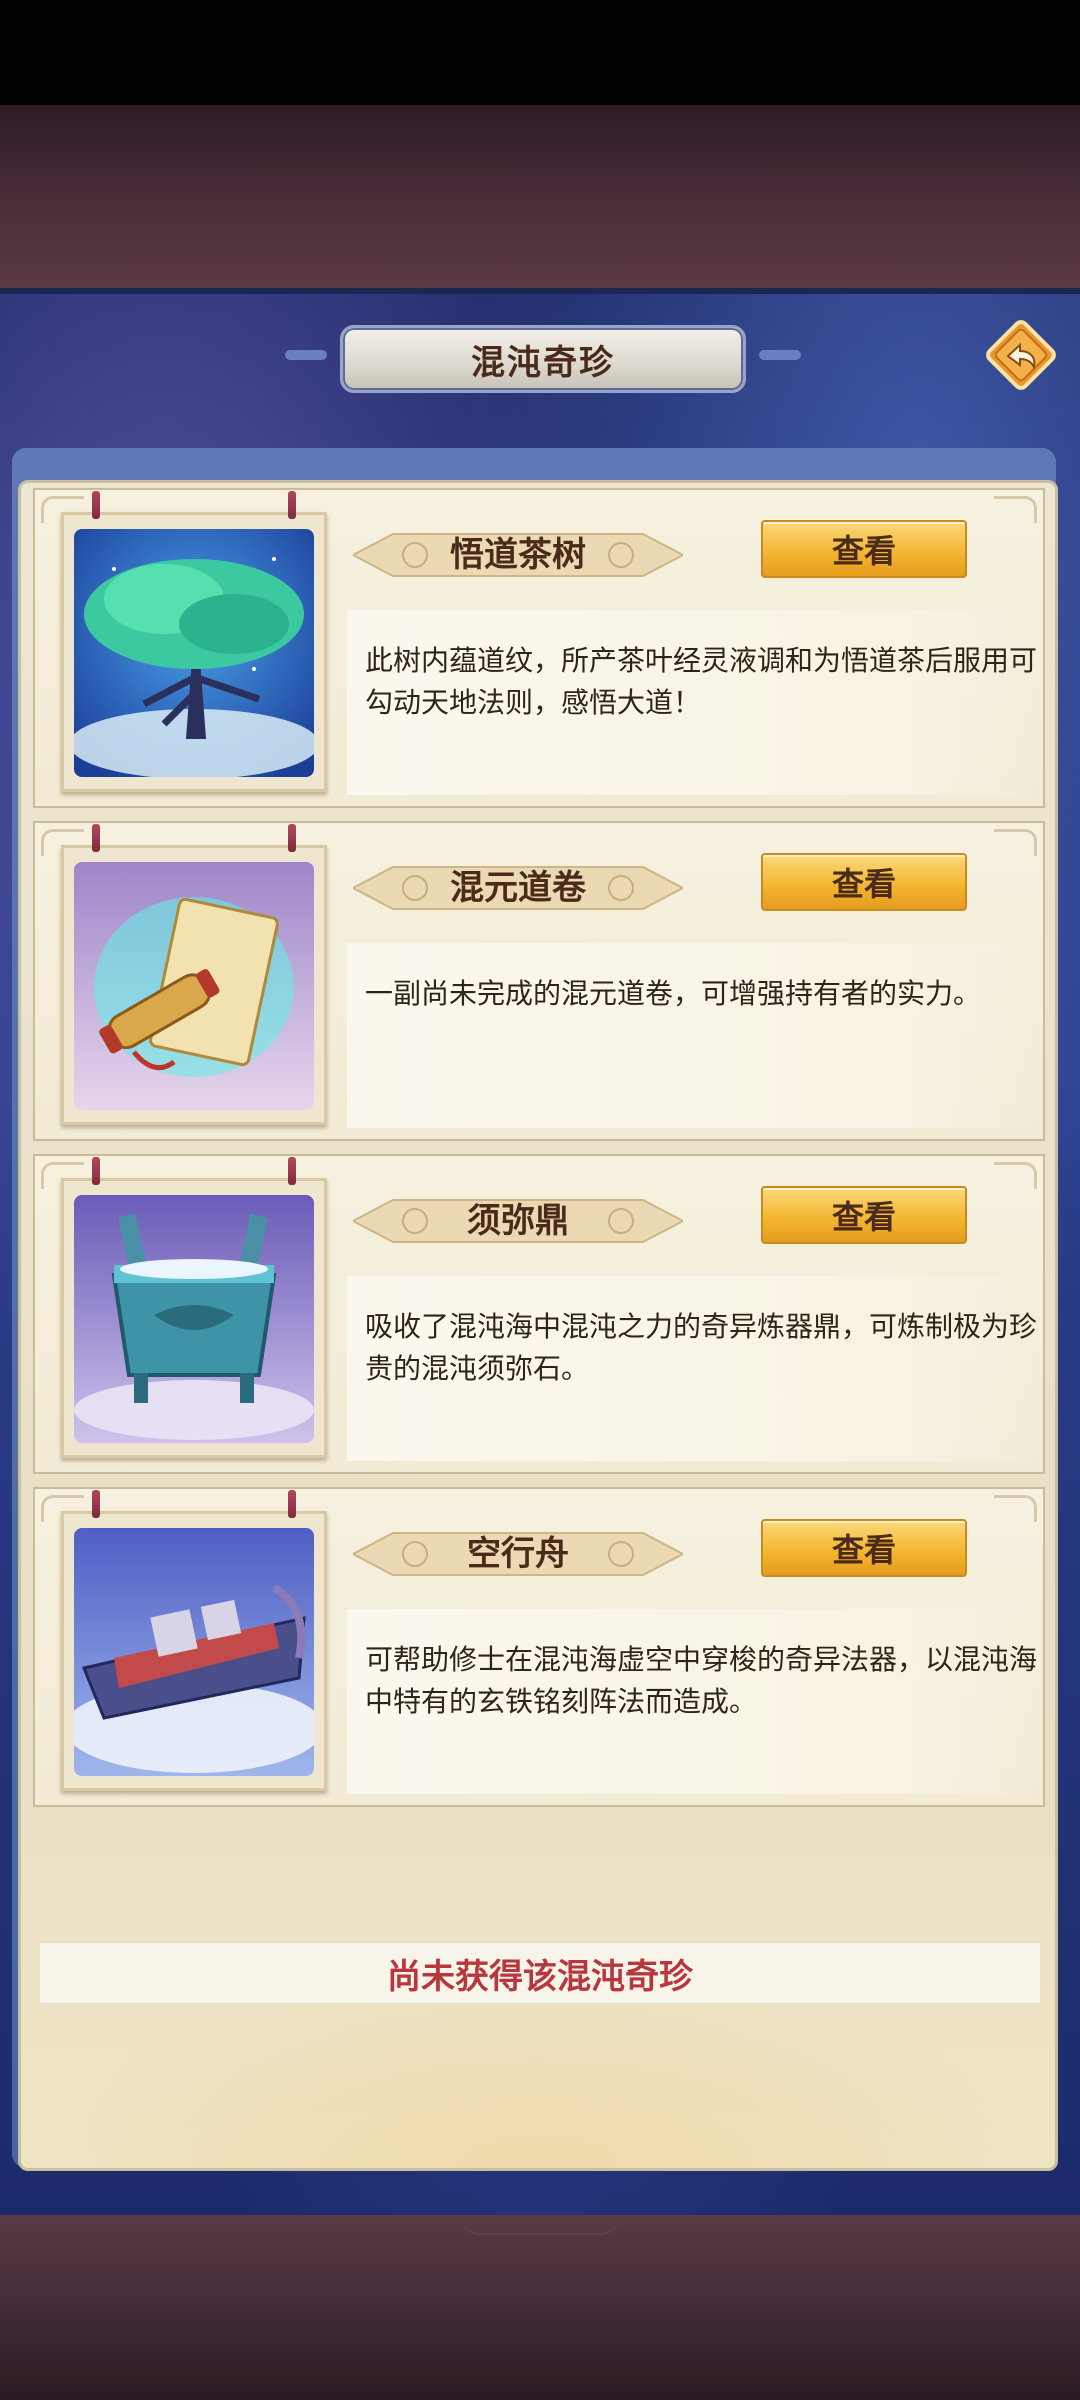  What do you see at coordinates (701, 1347) in the screenshot?
I see `treasure-description: 吸收了混沌海中混沌之力的奇异炼器鼎，可炼制极为珍贵的混沌须弥石。` at bounding box center [701, 1347].